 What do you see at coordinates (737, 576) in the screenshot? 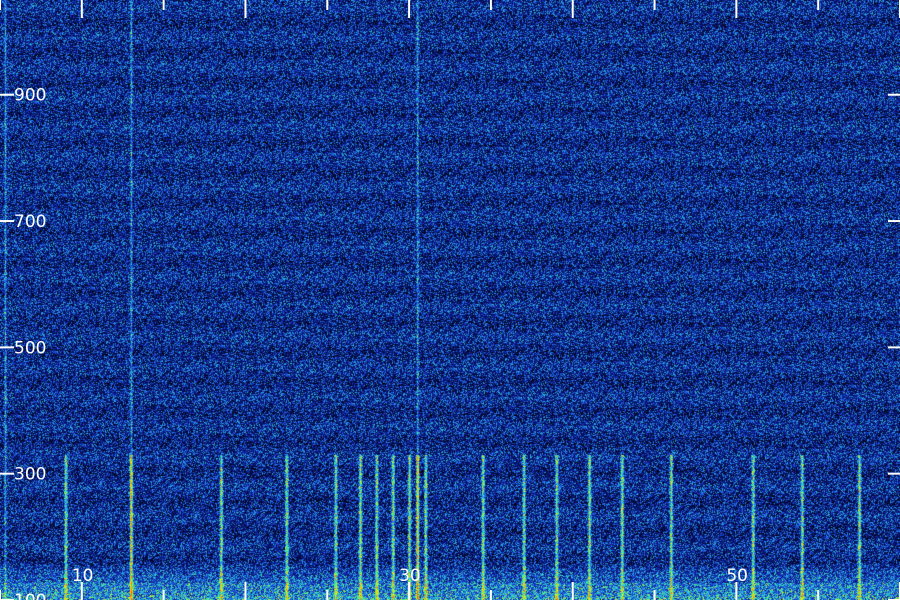
I see `x-tick-label-50: 50` at bounding box center [737, 576].